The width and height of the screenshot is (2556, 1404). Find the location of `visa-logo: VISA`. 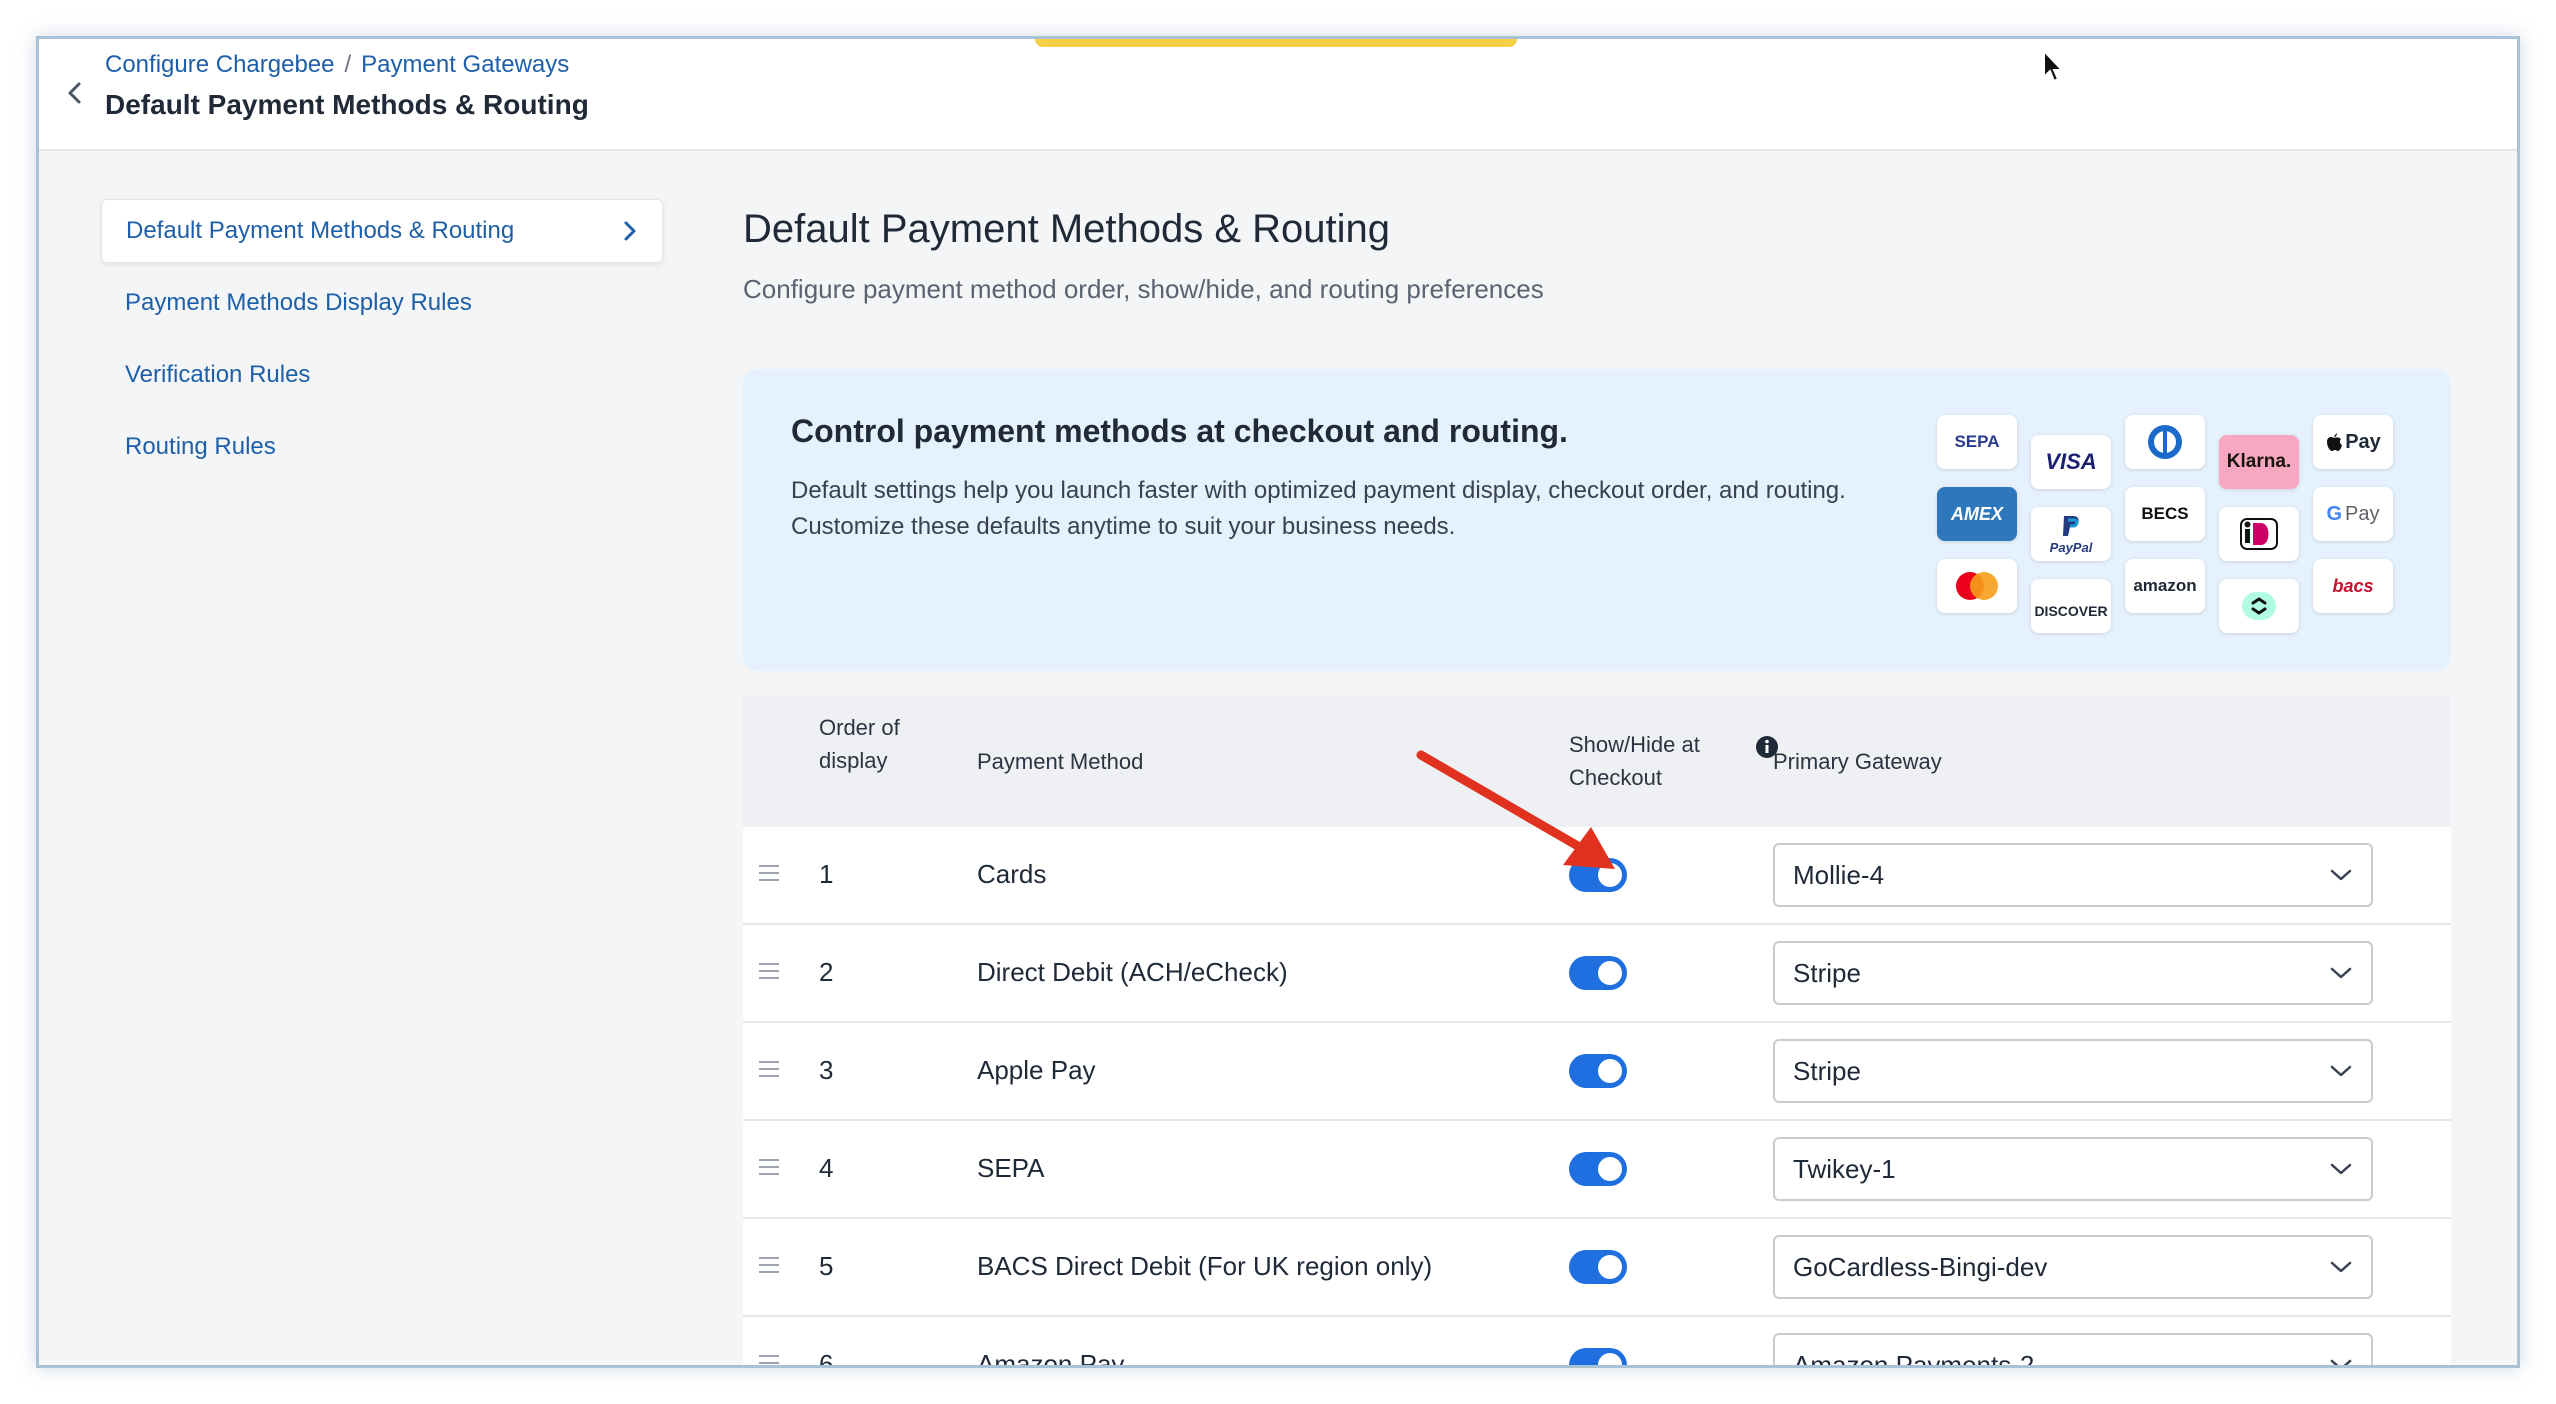

visa-logo: VISA is located at coordinates (2071, 462).